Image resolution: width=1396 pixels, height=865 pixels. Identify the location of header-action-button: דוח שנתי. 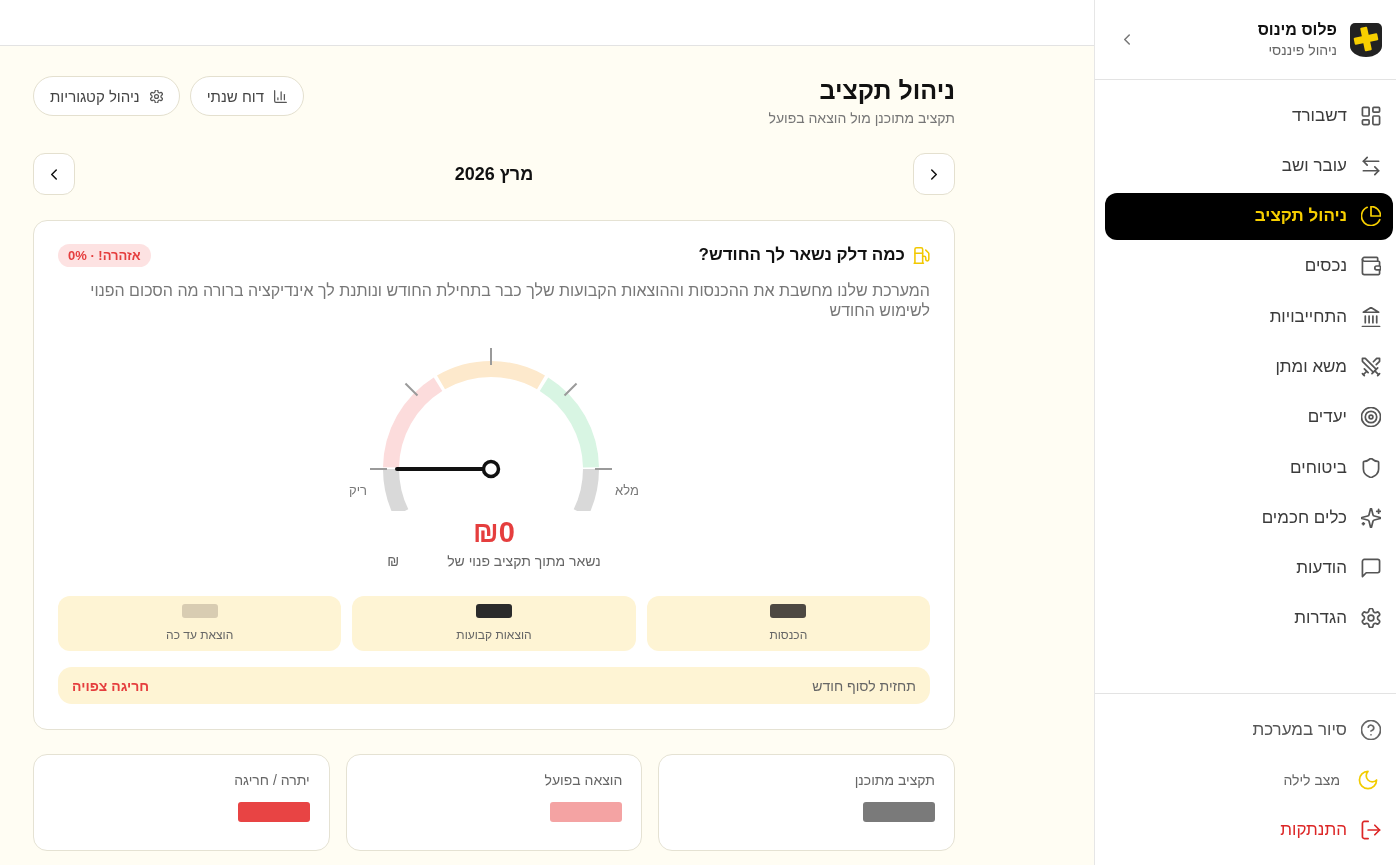
(246, 96).